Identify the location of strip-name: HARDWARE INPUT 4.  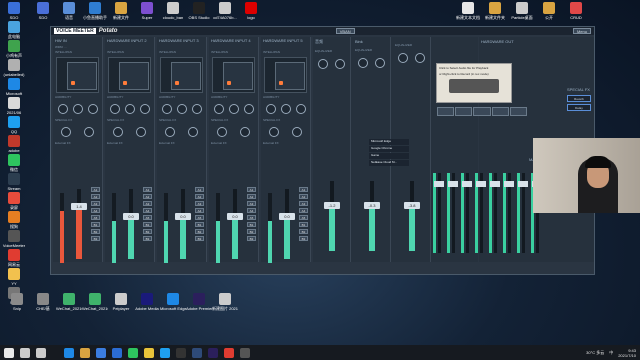
(233, 41).